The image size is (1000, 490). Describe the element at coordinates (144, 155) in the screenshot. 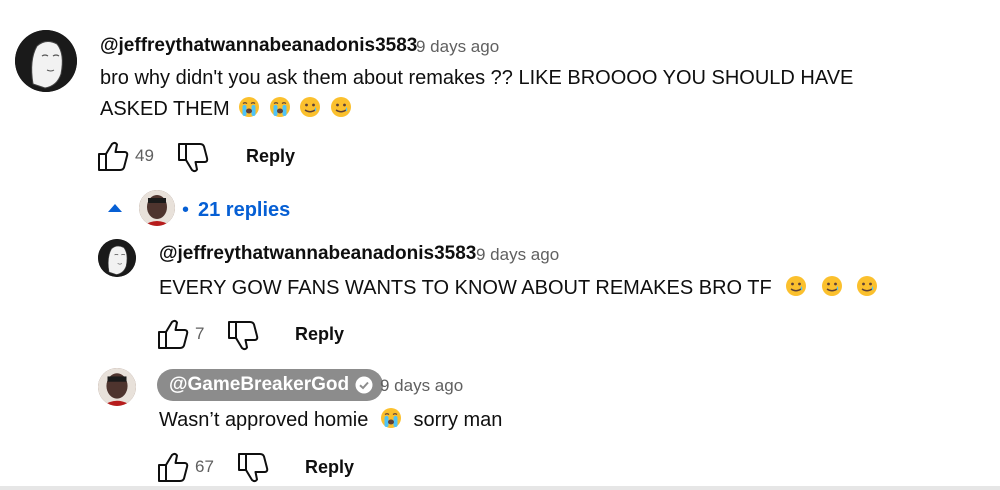

I see `like-count: 49` at that location.